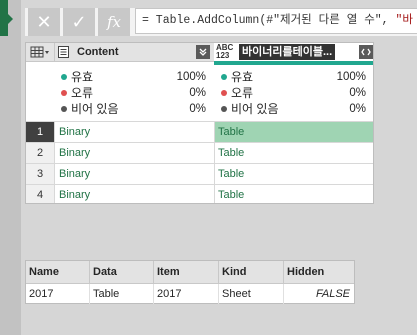  I want to click on preview-header-name: Name, so click(58, 272).